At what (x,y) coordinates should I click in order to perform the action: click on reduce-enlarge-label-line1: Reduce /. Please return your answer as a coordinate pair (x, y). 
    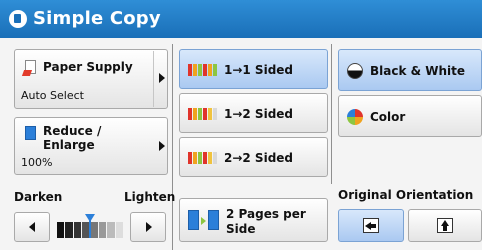
    Looking at the image, I should click on (72, 131).